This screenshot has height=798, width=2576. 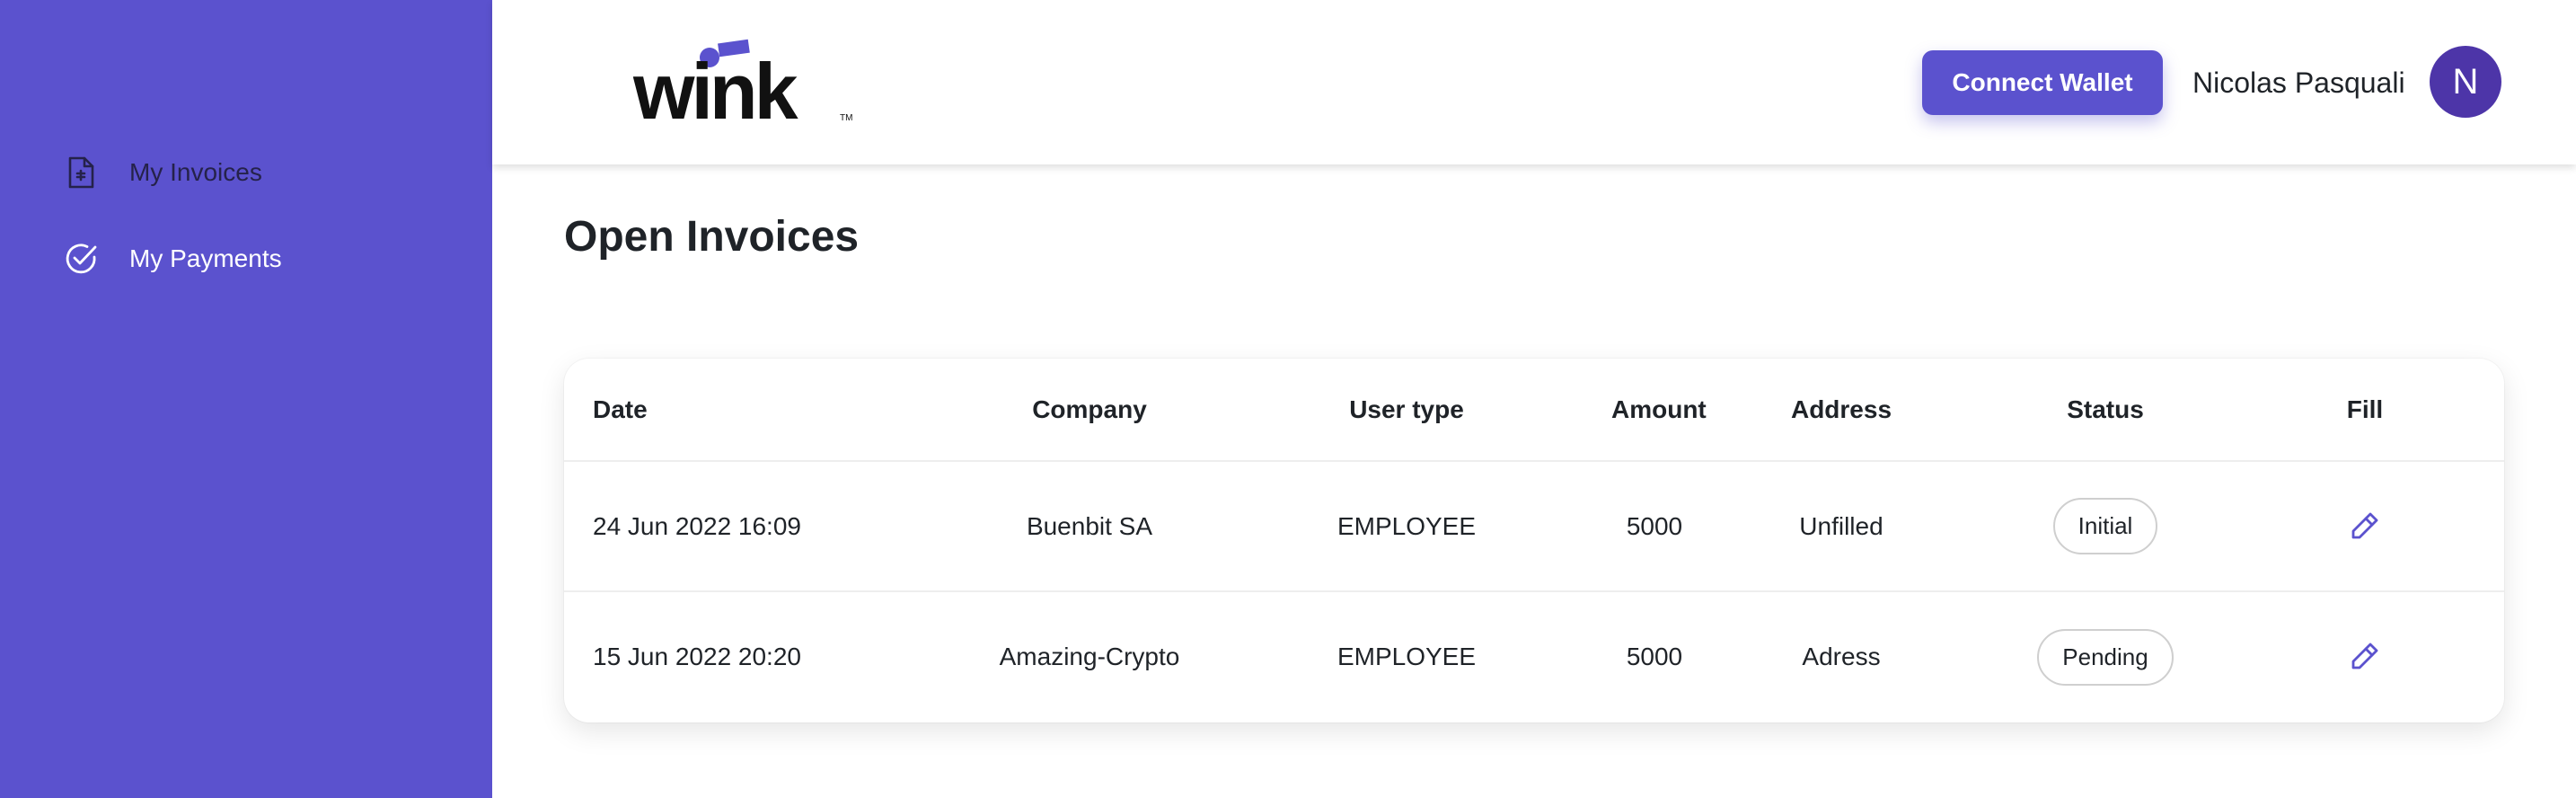 I want to click on avatar: N, so click(x=2465, y=82).